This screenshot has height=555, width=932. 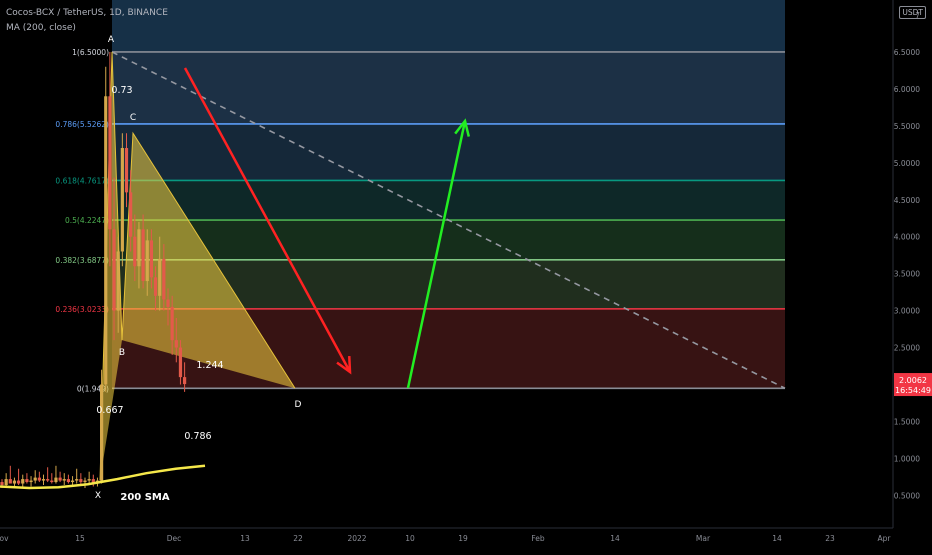 I want to click on y-tick-label: 4.0000, so click(x=907, y=237).